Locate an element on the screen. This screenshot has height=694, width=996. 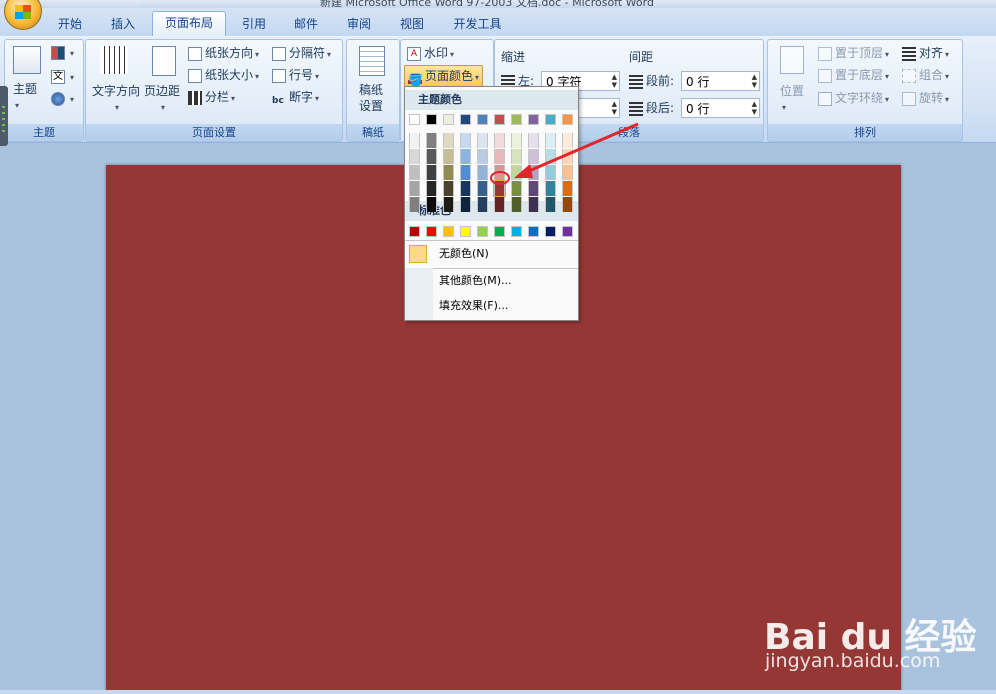
columns-button: 分栏 ▾ is located at coordinates (211, 97).